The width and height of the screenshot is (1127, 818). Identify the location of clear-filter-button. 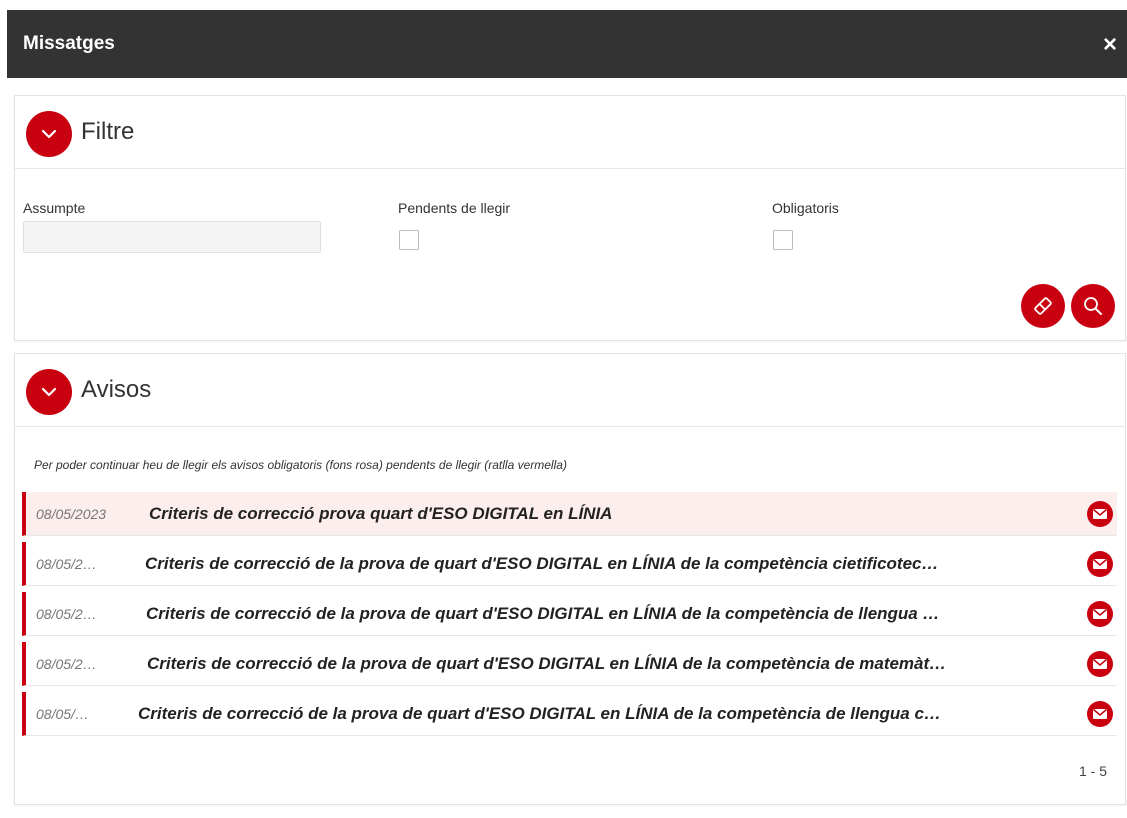
(1043, 306).